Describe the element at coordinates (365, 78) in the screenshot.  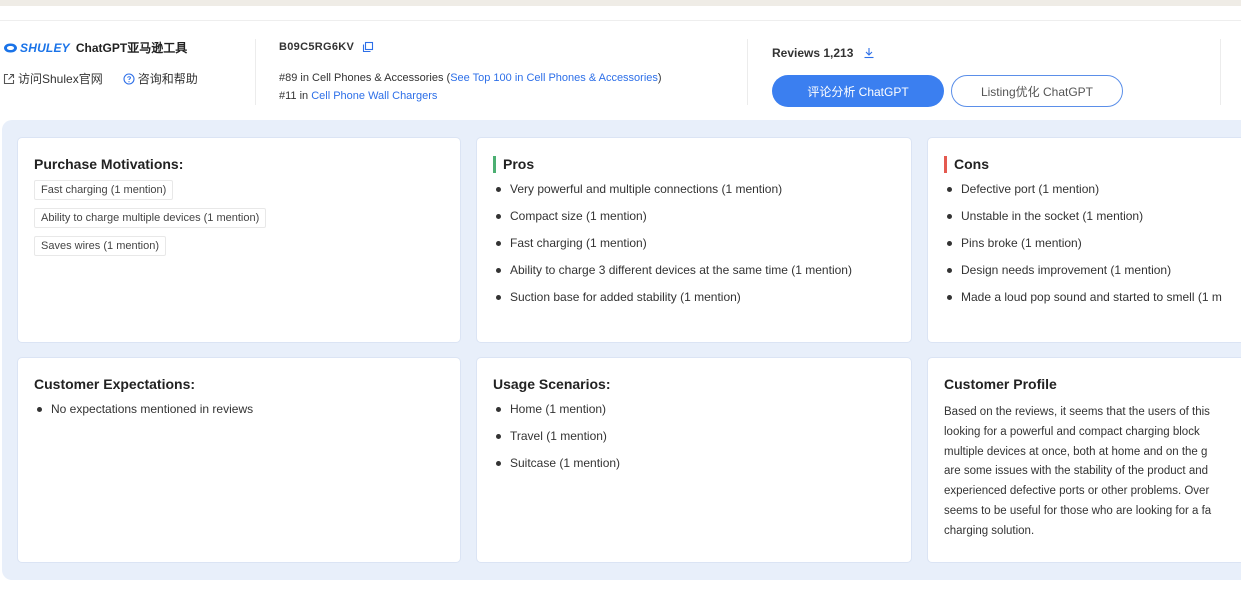
I see `rank1-prefix: #89 in Cell Phones & Accessories (` at that location.